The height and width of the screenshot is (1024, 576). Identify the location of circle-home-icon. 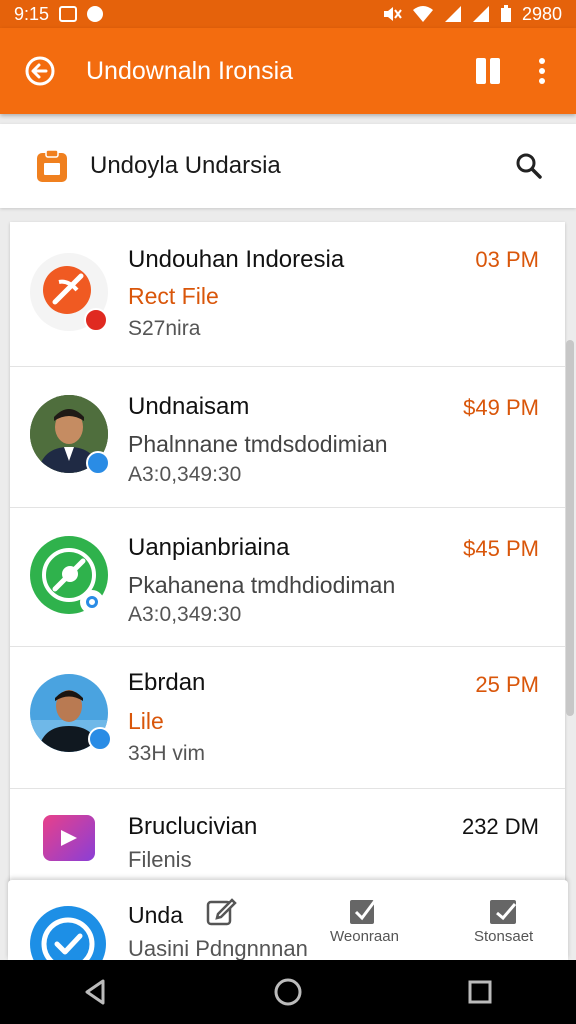
(288, 992).